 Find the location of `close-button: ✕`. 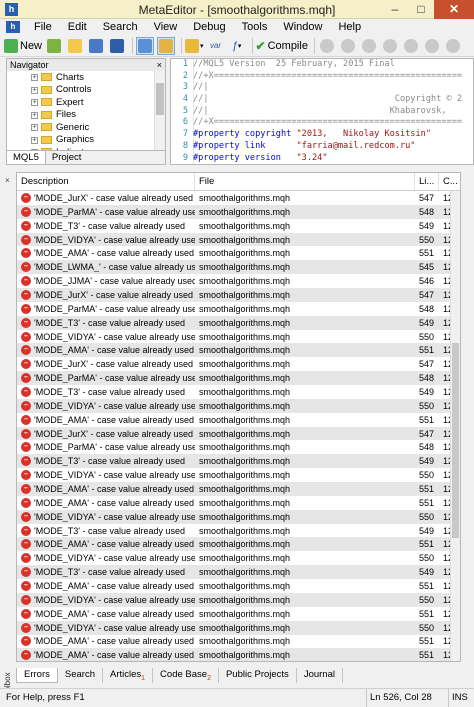

close-button: ✕ is located at coordinates (454, 9).